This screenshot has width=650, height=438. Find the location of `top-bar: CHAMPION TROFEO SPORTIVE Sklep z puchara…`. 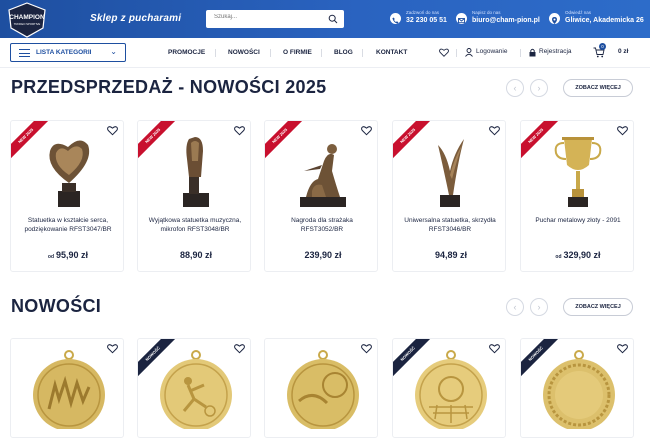

top-bar: CHAMPION TROFEO SPORTIVE Sklep z puchara… is located at coordinates (325, 19).